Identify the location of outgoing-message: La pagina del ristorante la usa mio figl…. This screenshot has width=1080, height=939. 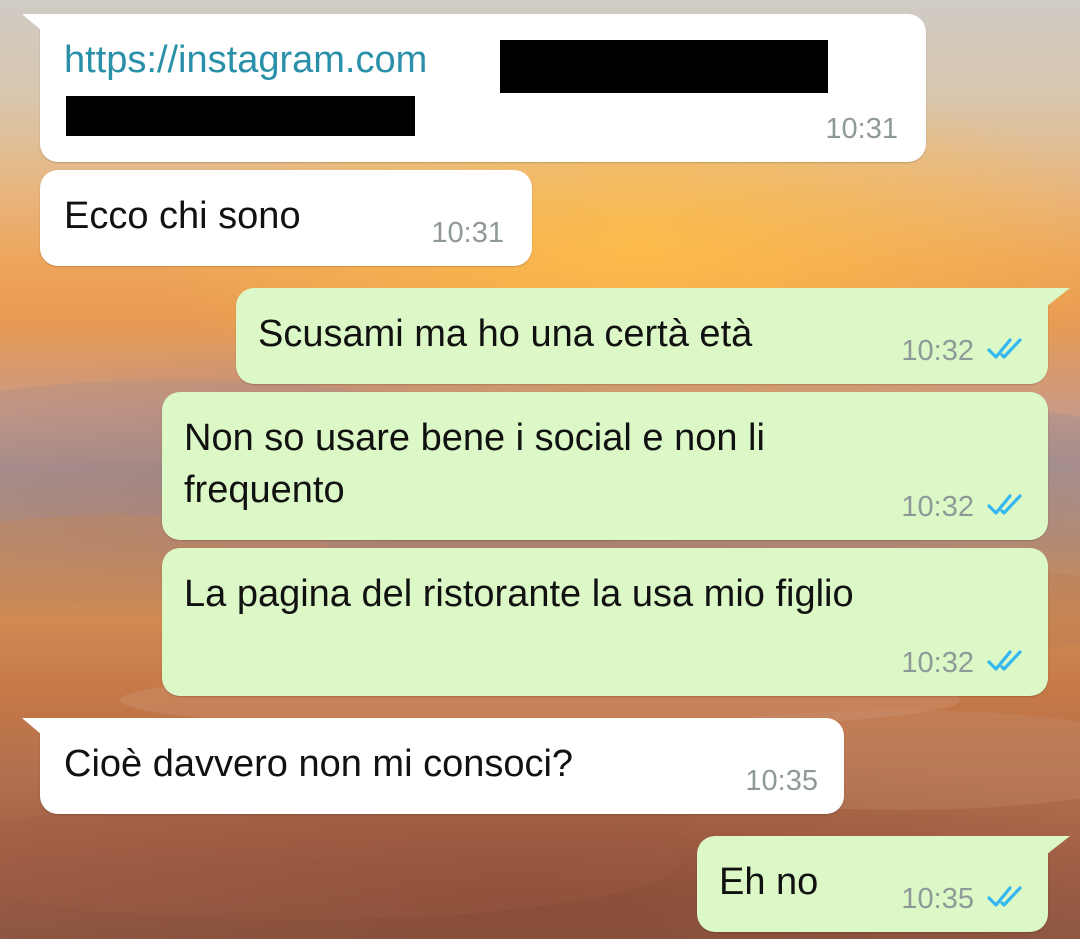
(605, 622).